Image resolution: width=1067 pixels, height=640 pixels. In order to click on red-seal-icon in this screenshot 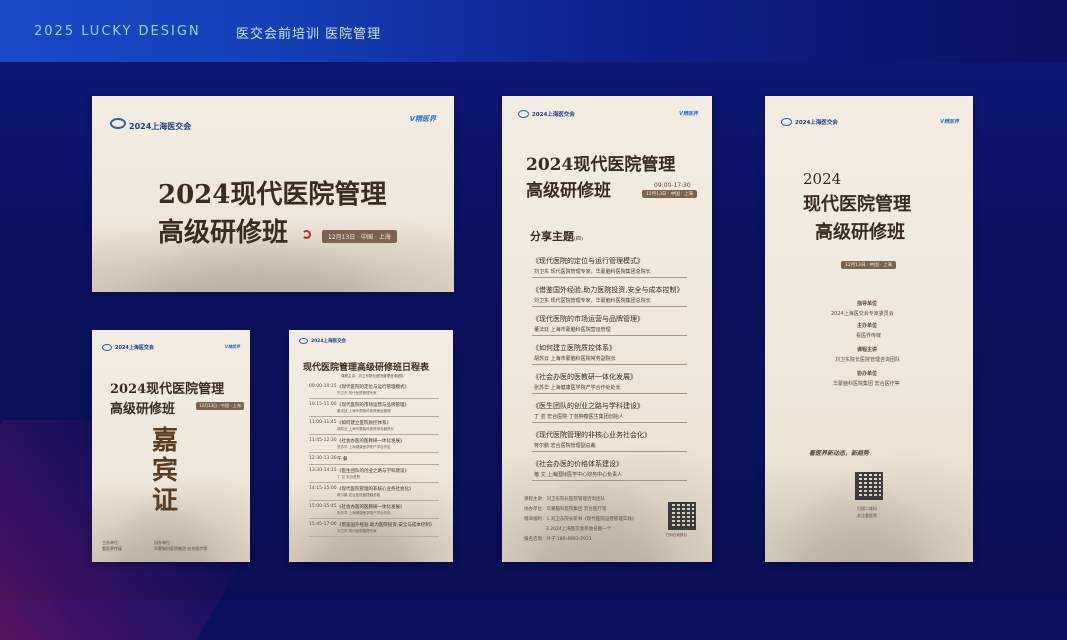, I will do `click(306, 234)`.